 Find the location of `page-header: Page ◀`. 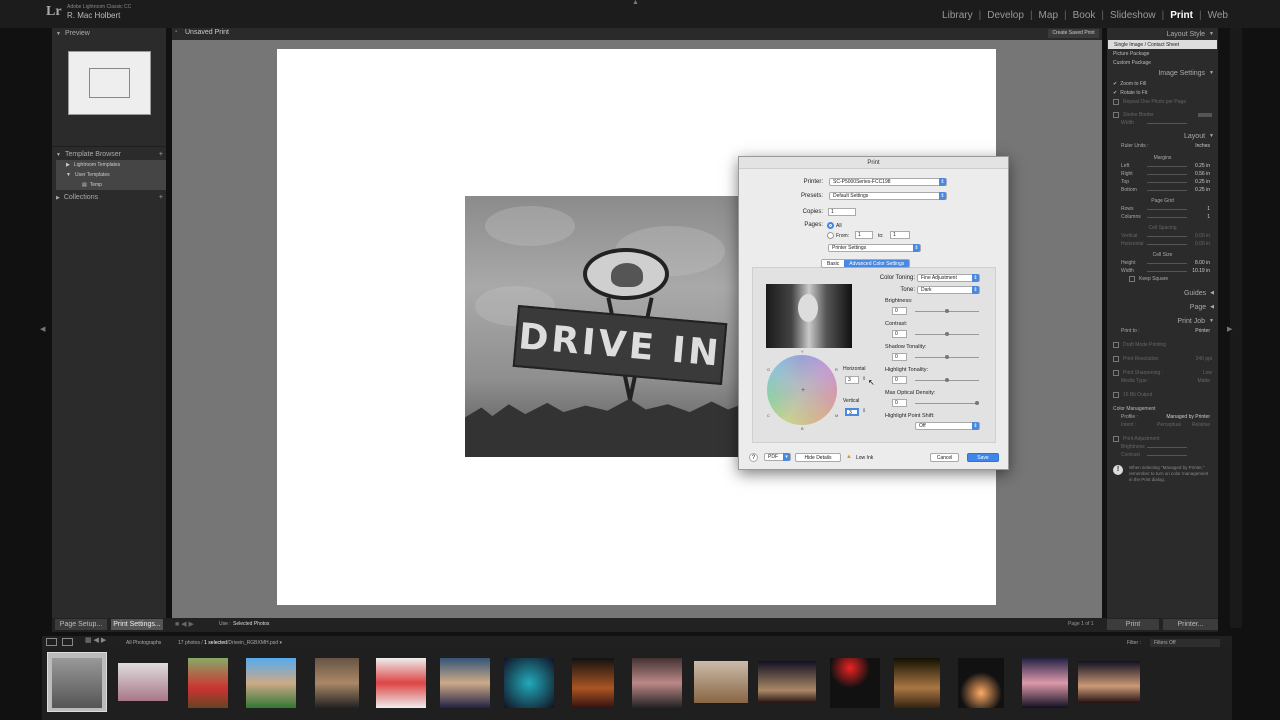

page-header: Page ◀ is located at coordinates (1162, 307).